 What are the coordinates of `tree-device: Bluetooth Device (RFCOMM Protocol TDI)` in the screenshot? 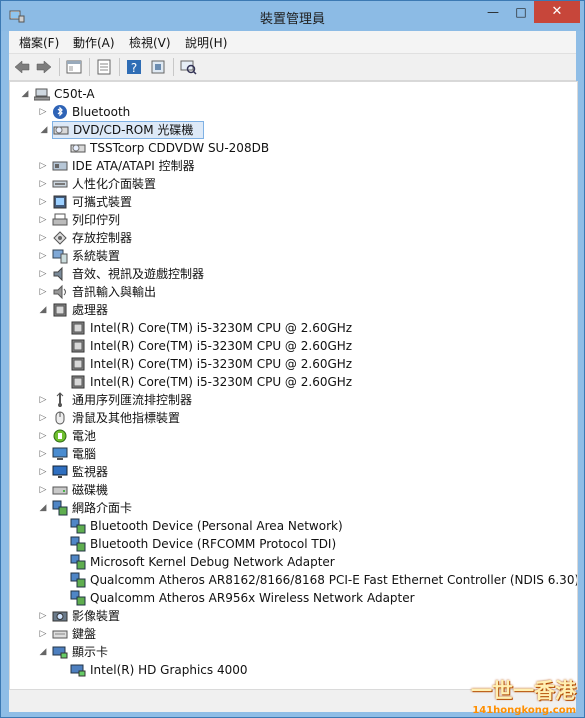 It's located at (290, 544).